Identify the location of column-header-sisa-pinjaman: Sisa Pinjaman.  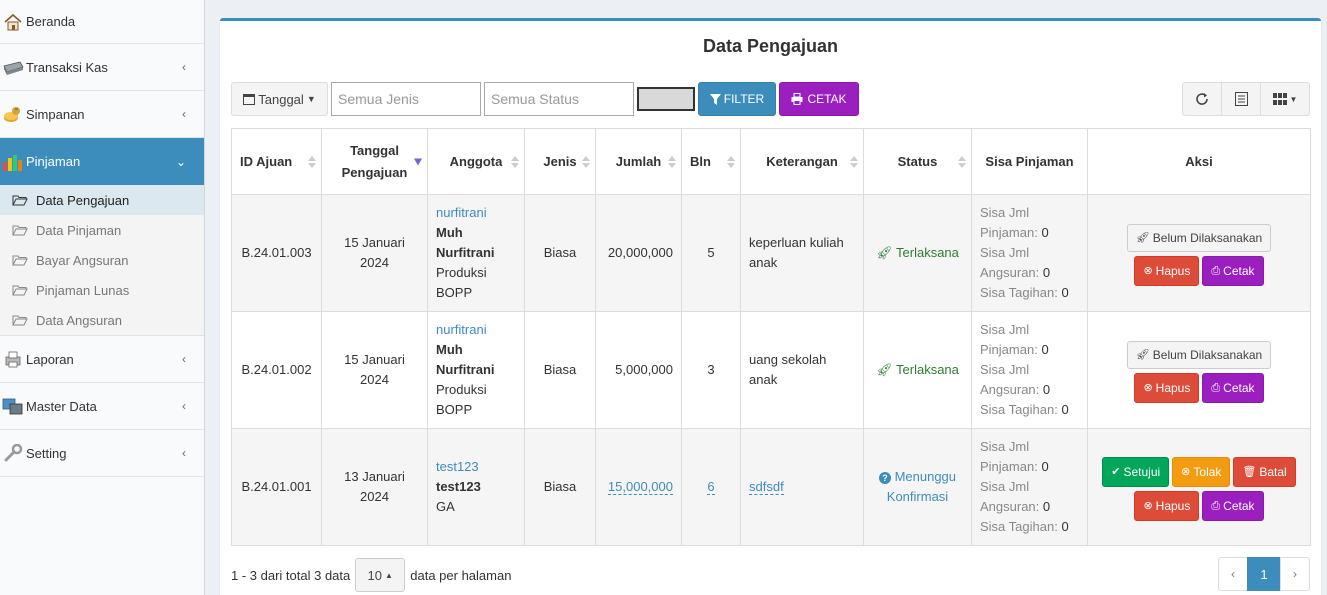
(1029, 161).